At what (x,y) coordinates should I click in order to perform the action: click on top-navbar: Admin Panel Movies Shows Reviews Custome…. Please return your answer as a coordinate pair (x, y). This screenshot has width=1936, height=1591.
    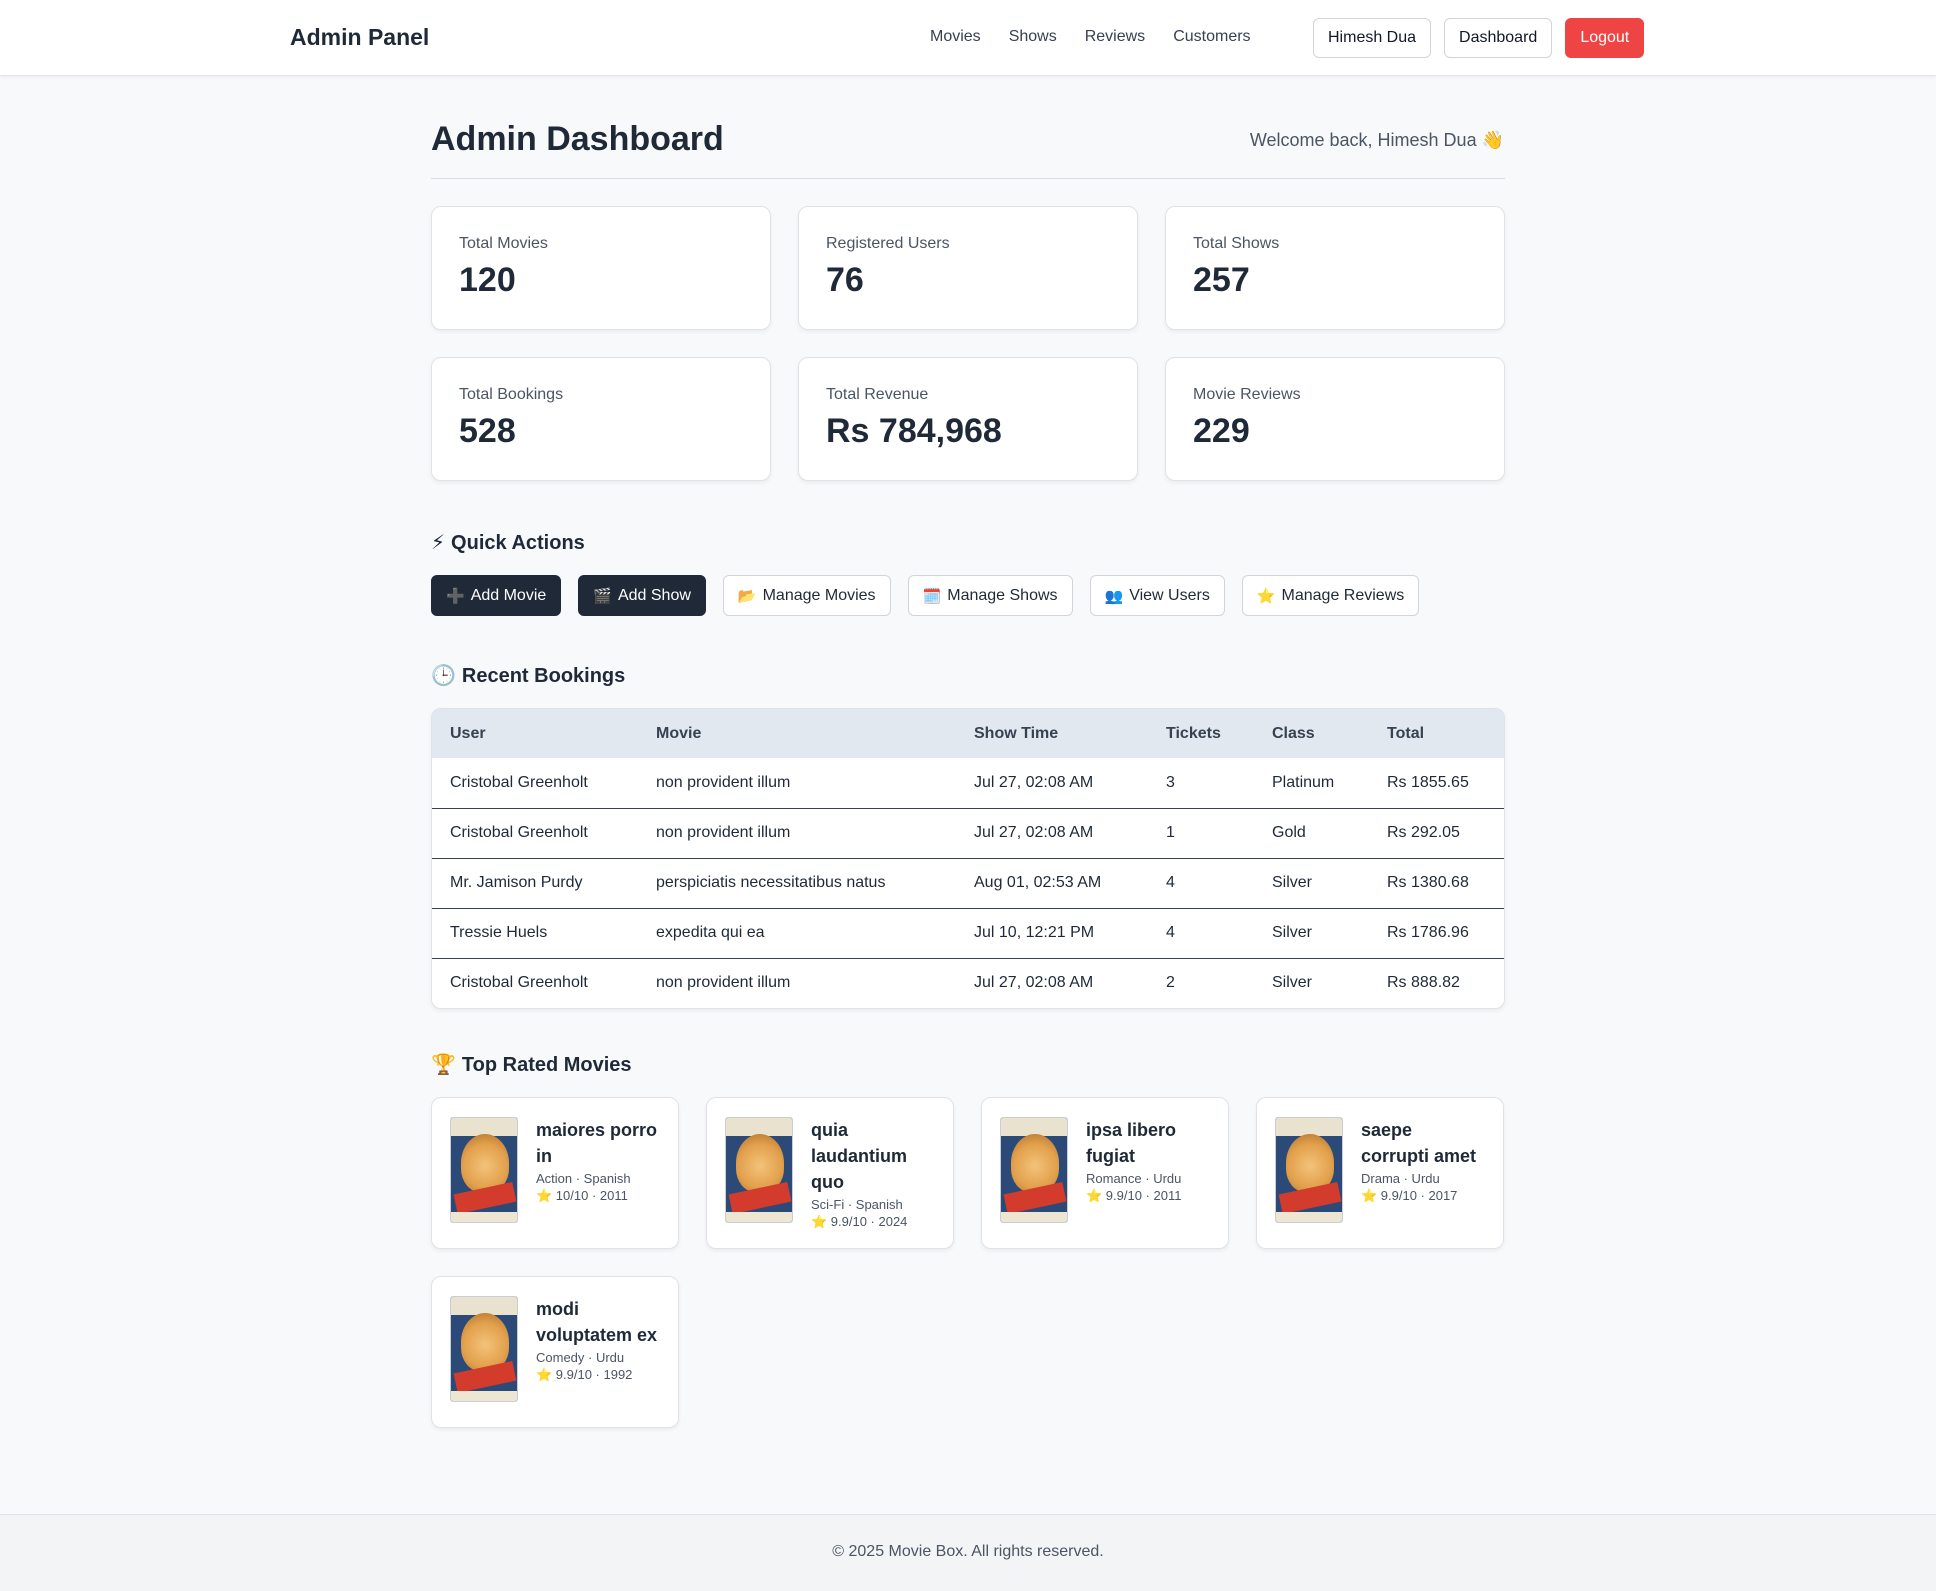
    Looking at the image, I should click on (968, 38).